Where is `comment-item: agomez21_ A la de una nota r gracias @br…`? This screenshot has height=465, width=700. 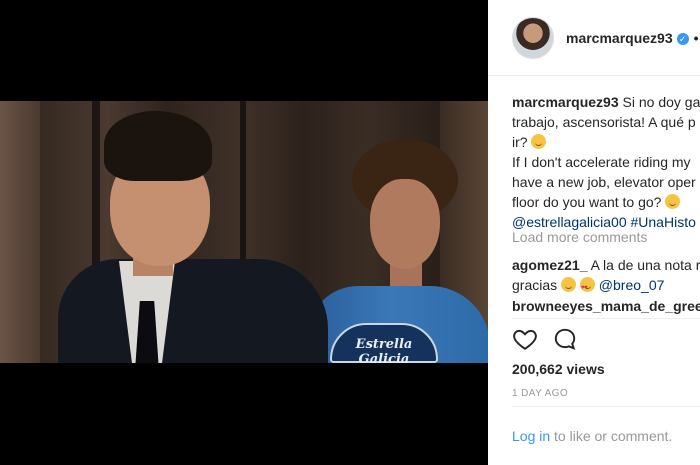 comment-item: agomez21_ A la de una nota r gracias @br… is located at coordinates (606, 276).